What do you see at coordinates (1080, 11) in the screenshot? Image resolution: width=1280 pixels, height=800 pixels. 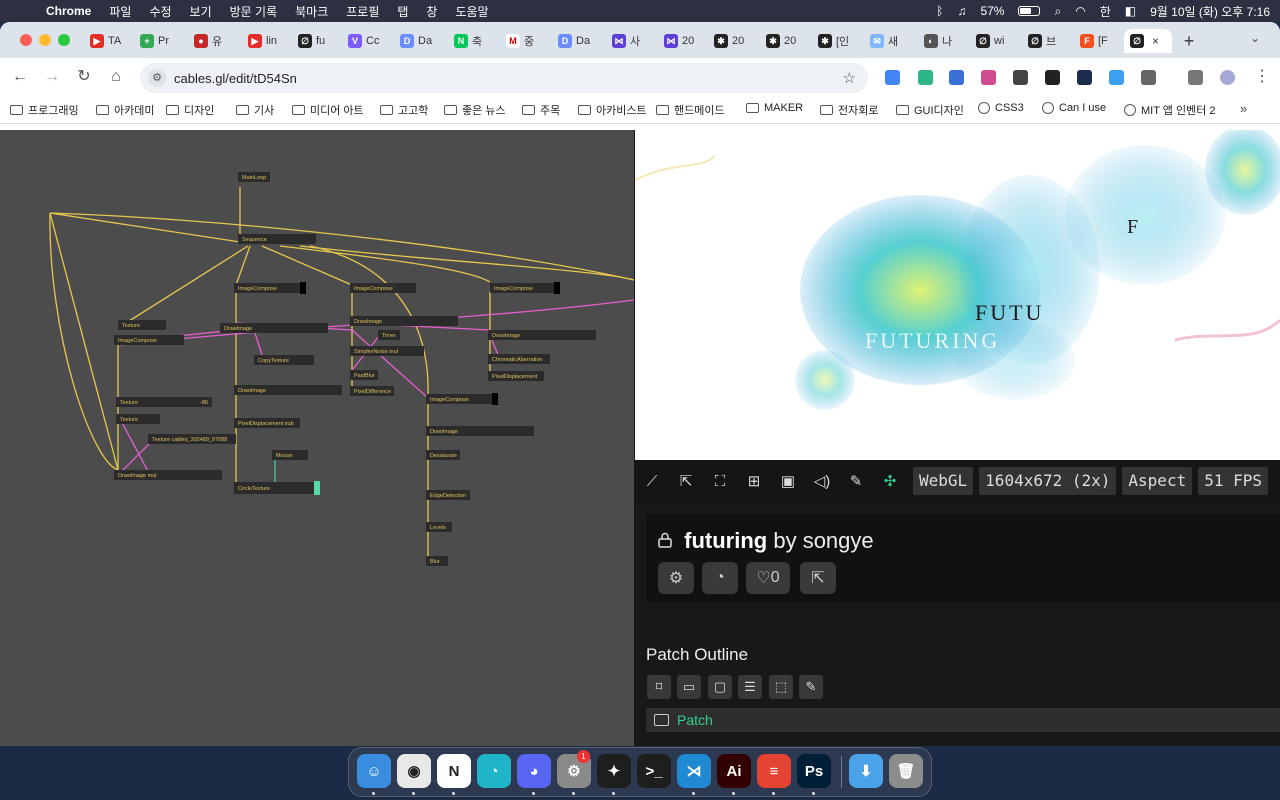 I see `wifi-icon: ◠` at bounding box center [1080, 11].